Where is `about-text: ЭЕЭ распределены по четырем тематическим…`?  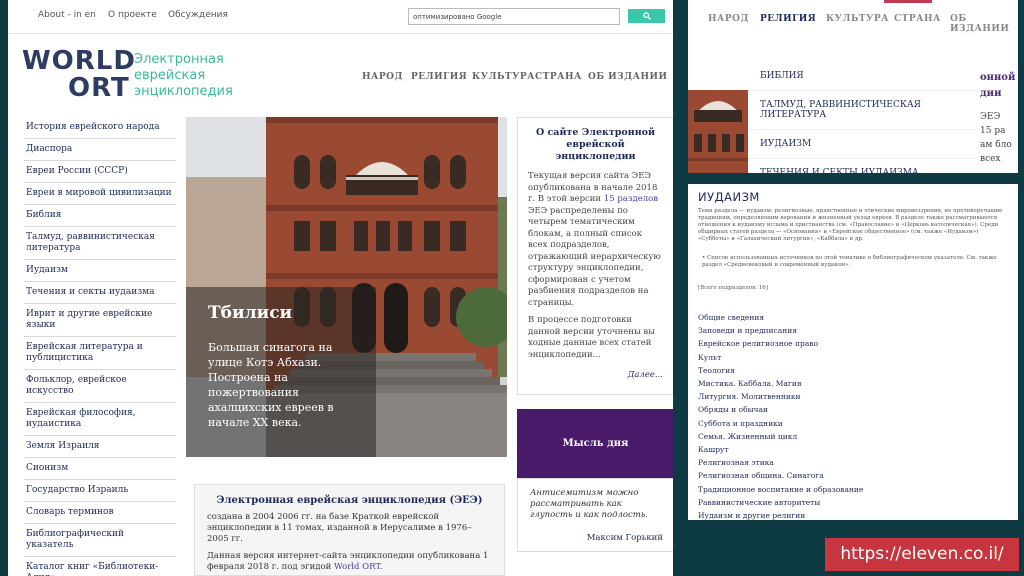
about-text: ЭЕЭ распределены по четырем тематическим… is located at coordinates (594, 256).